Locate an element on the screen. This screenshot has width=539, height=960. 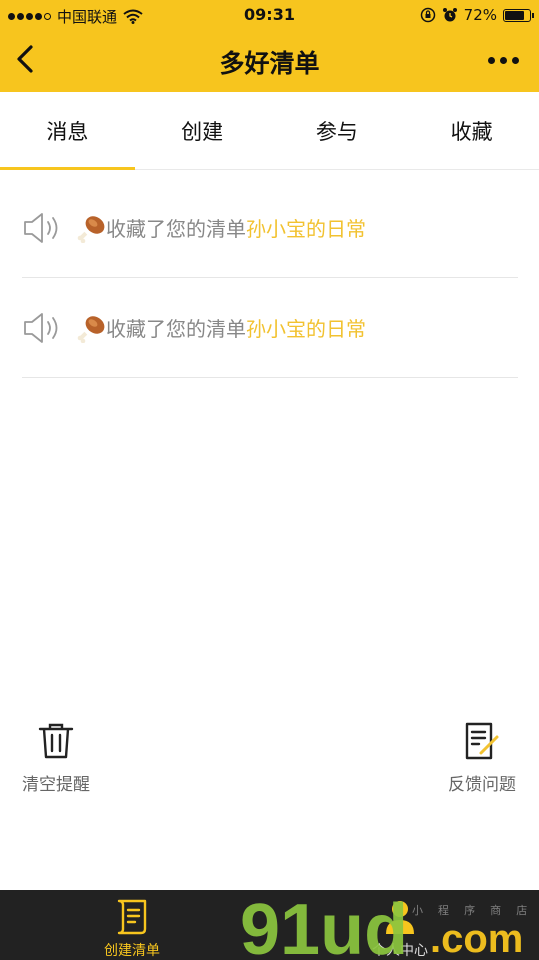
clear-reminders-label: 清空提醒 is located at coordinates (56, 785).